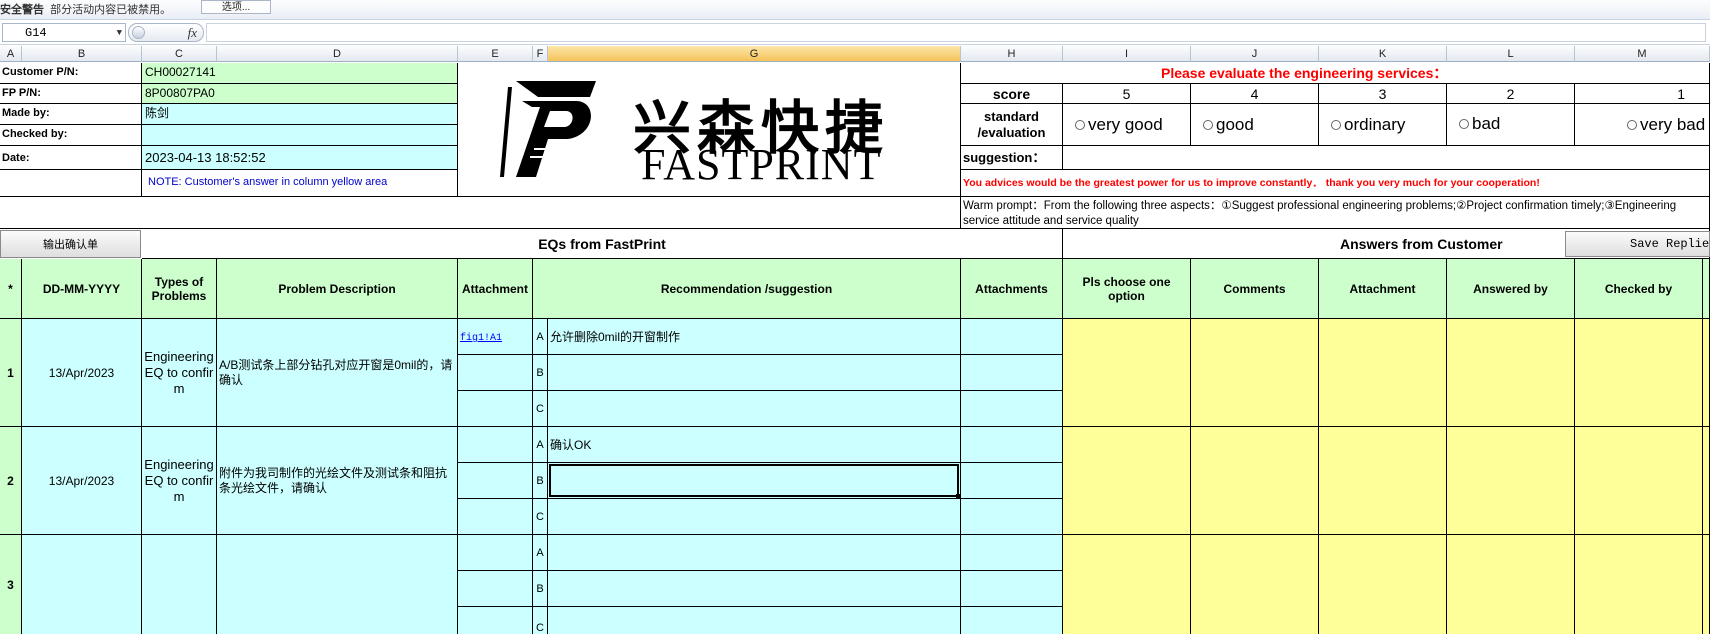 The image size is (1710, 634). What do you see at coordinates (82, 584) in the screenshot?
I see `row-date` at bounding box center [82, 584].